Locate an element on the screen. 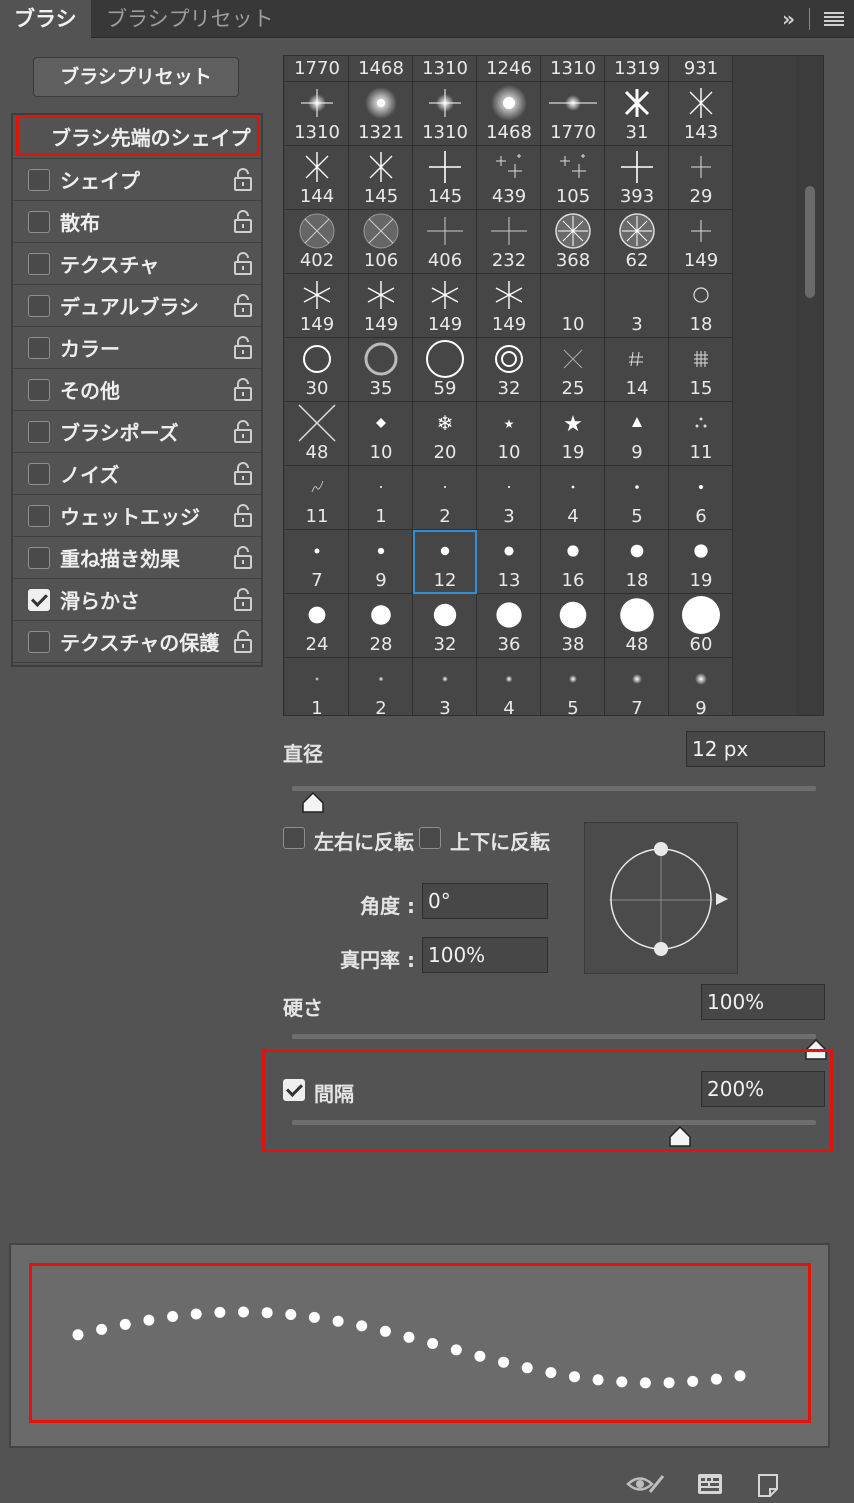 Image resolution: width=854 pixels, height=1503 pixels. brush-presets-button: ブラシプリセット is located at coordinates (136, 77).